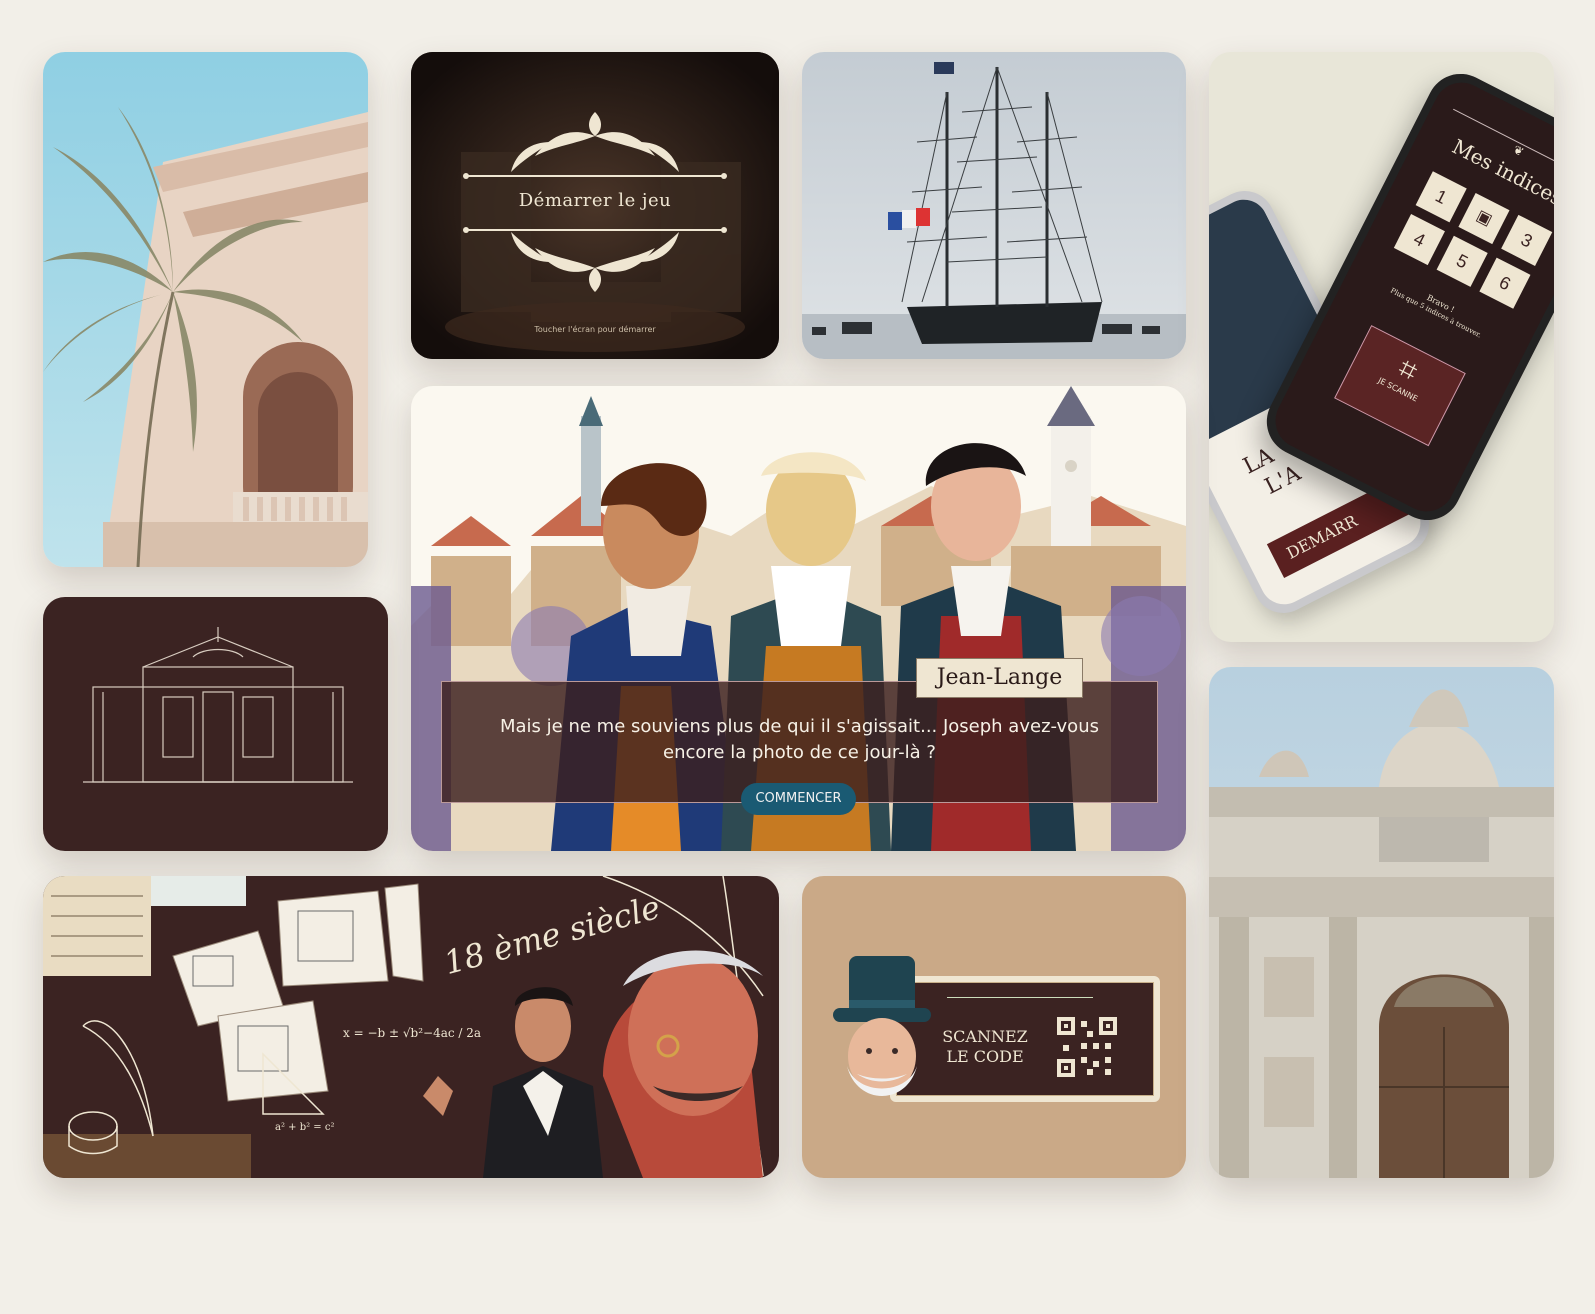 This screenshot has width=1595, height=1314. Describe the element at coordinates (1419, 240) in the screenshot. I see `clue-tile-4: 4` at that location.